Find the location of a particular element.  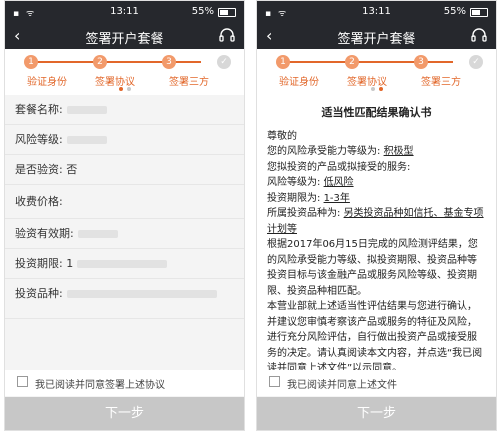

period-row: 投资期限: 1 is located at coordinates (124, 264).